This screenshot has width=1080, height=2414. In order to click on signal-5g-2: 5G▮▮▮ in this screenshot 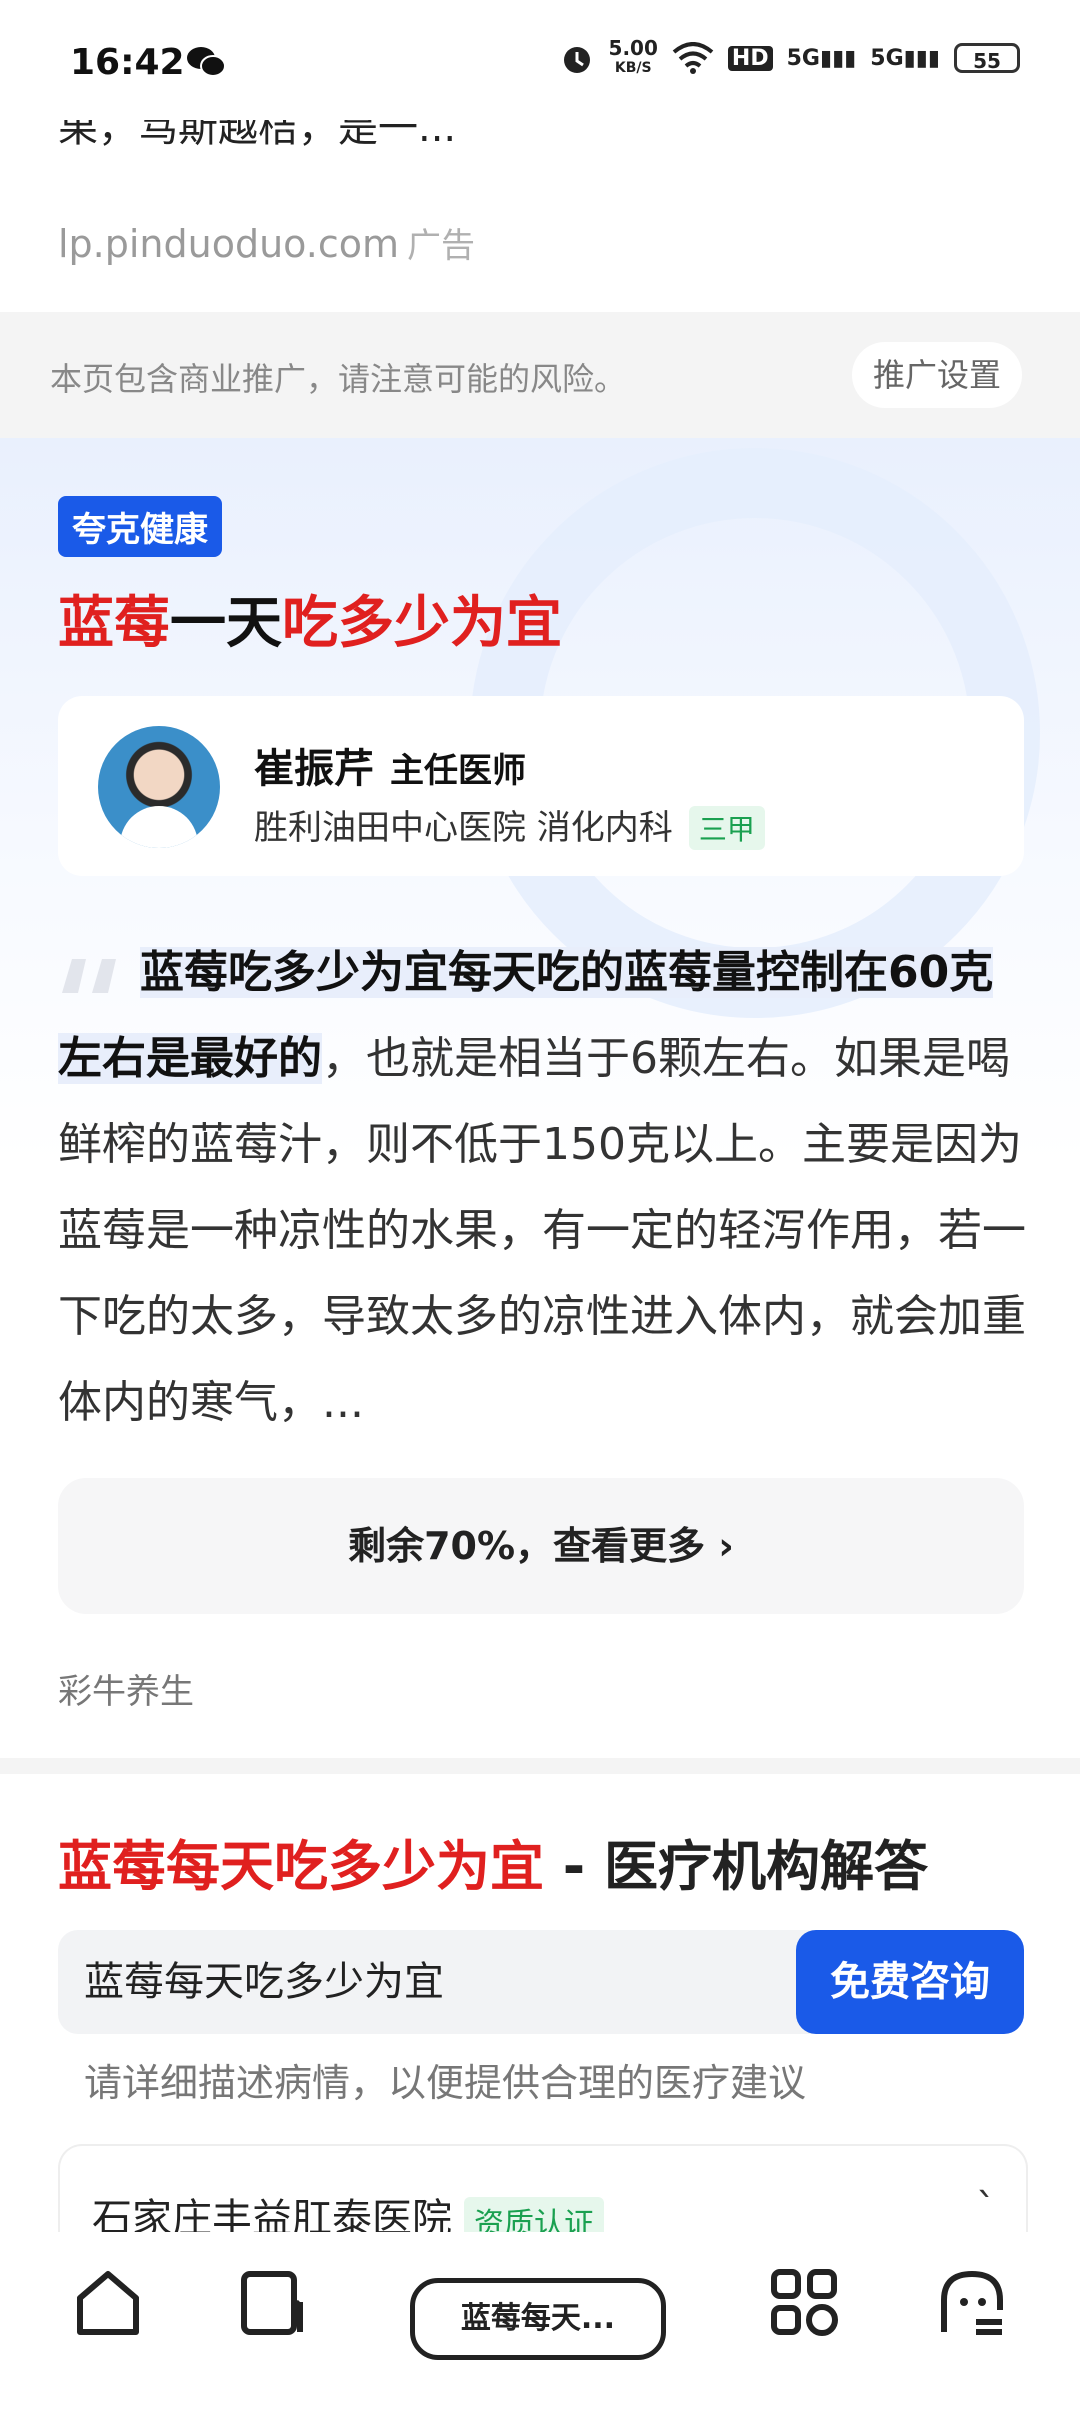, I will do `click(905, 58)`.